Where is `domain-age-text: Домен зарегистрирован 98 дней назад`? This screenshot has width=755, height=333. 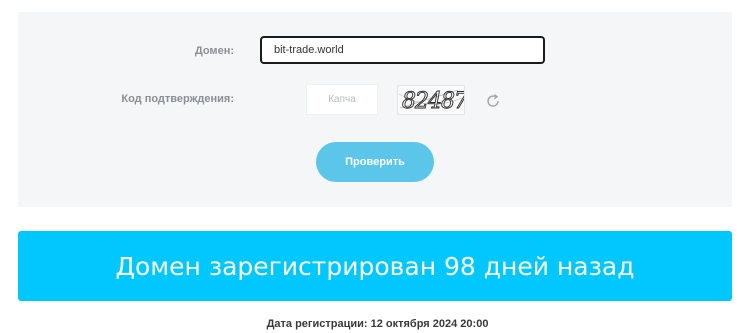 domain-age-text: Домен зарегистрирован 98 дней назад is located at coordinates (375, 266).